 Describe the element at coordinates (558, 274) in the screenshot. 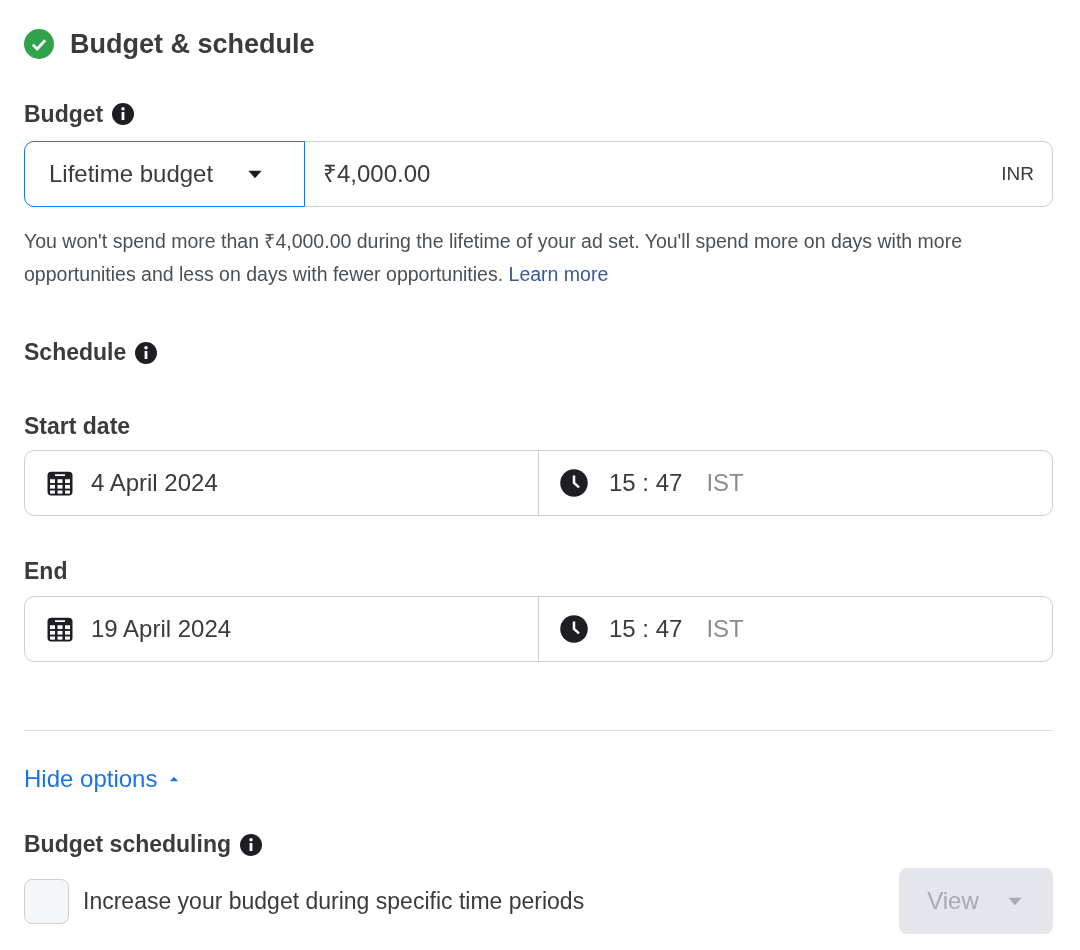

I see `learn-more-link: Learn more` at that location.